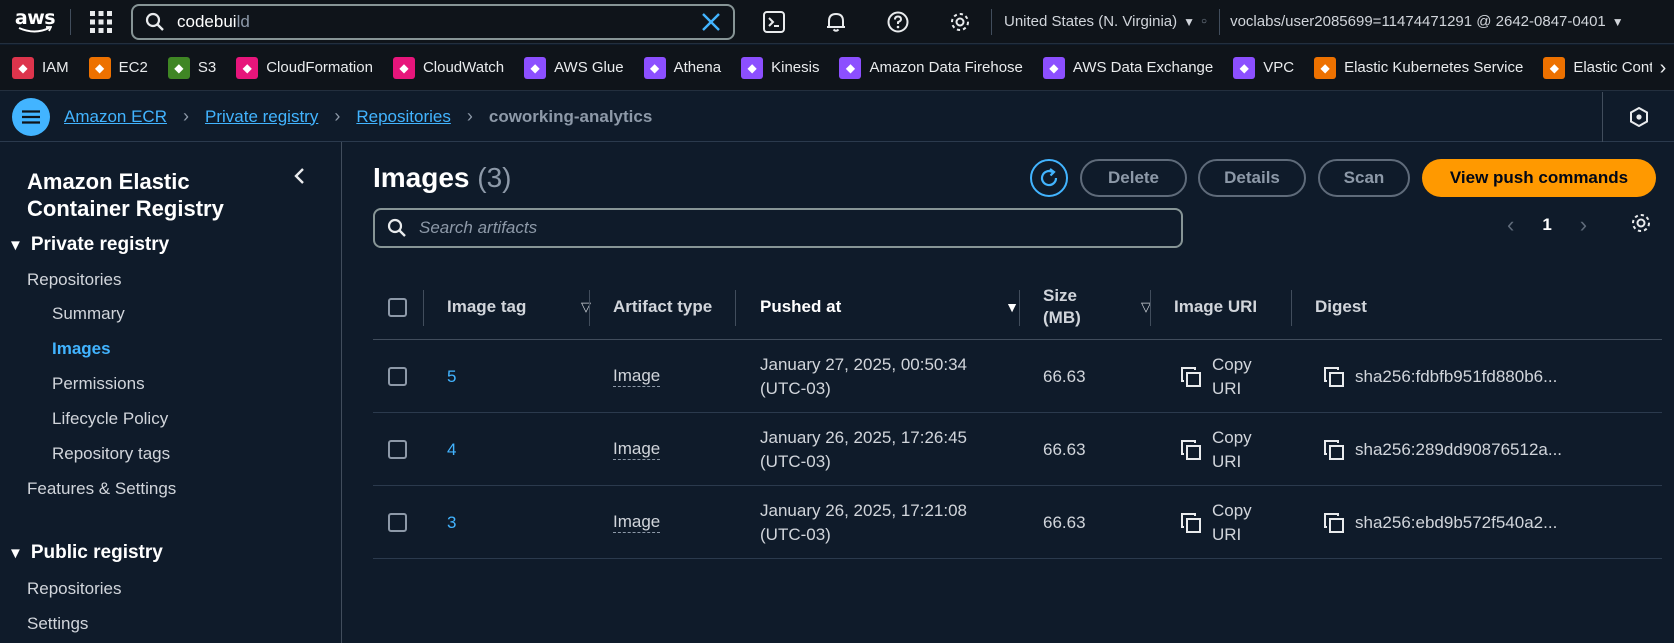 Image resolution: width=1674 pixels, height=643 pixels. What do you see at coordinates (98, 384) in the screenshot?
I see `sidebar-item-permissions: Permissions` at bounding box center [98, 384].